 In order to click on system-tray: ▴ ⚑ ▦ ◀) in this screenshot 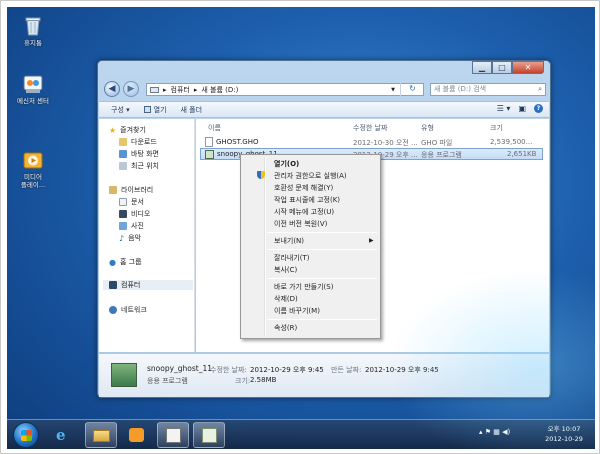, I will do `click(494, 432)`.